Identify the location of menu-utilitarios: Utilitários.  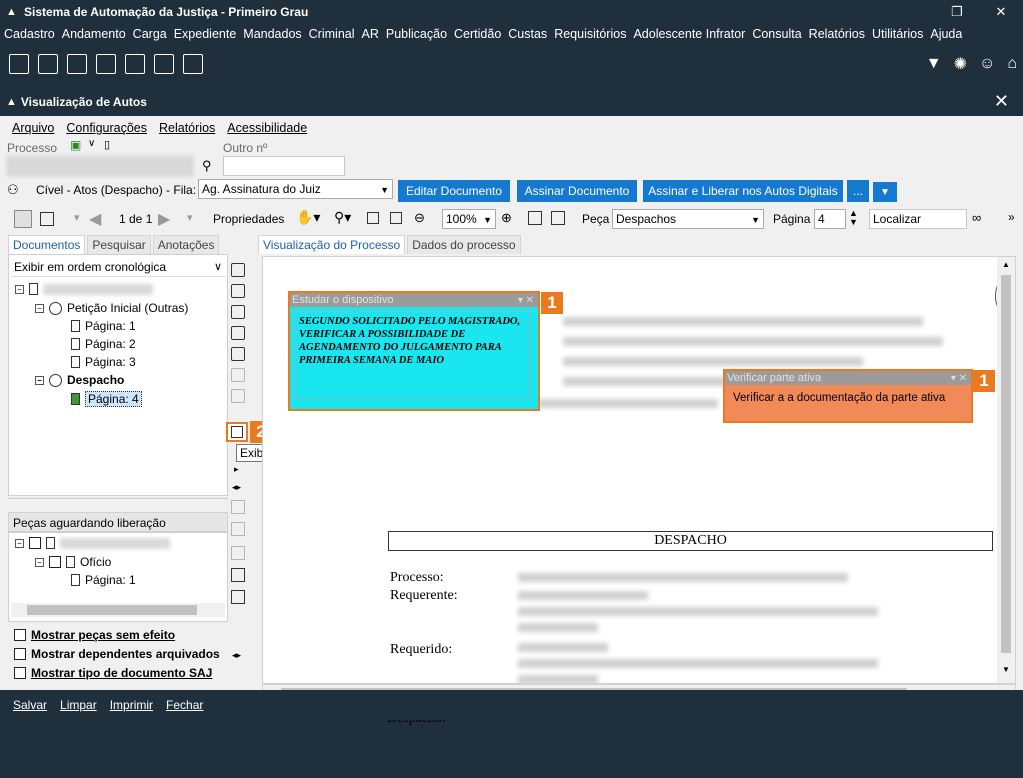
(897, 34).